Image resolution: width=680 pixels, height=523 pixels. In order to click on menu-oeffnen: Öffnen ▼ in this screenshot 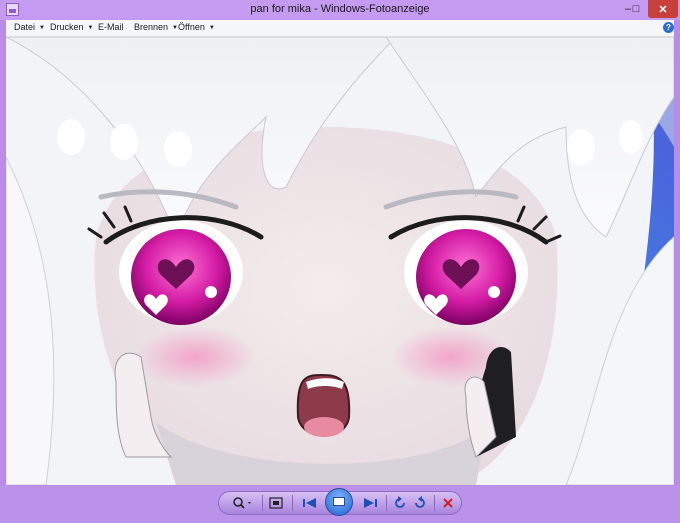, I will do `click(196, 27)`.